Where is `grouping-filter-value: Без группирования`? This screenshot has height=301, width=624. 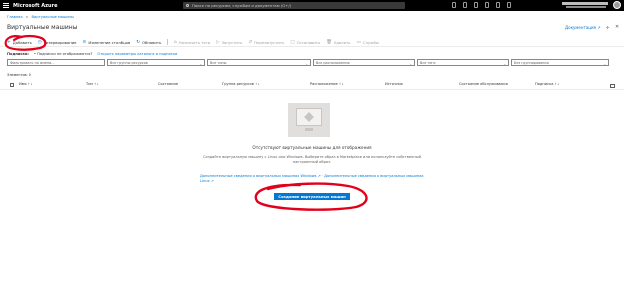
grouping-filter-value: Без группирования is located at coordinates (531, 62).